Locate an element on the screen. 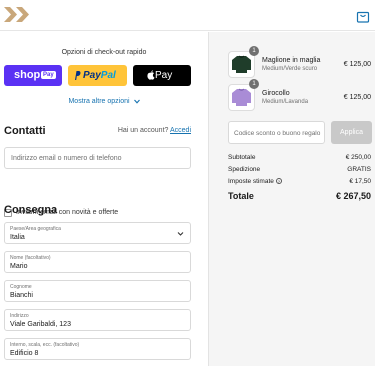 Image resolution: width=375 pixels, height=366 pixels. logo-icon is located at coordinates (17, 14).